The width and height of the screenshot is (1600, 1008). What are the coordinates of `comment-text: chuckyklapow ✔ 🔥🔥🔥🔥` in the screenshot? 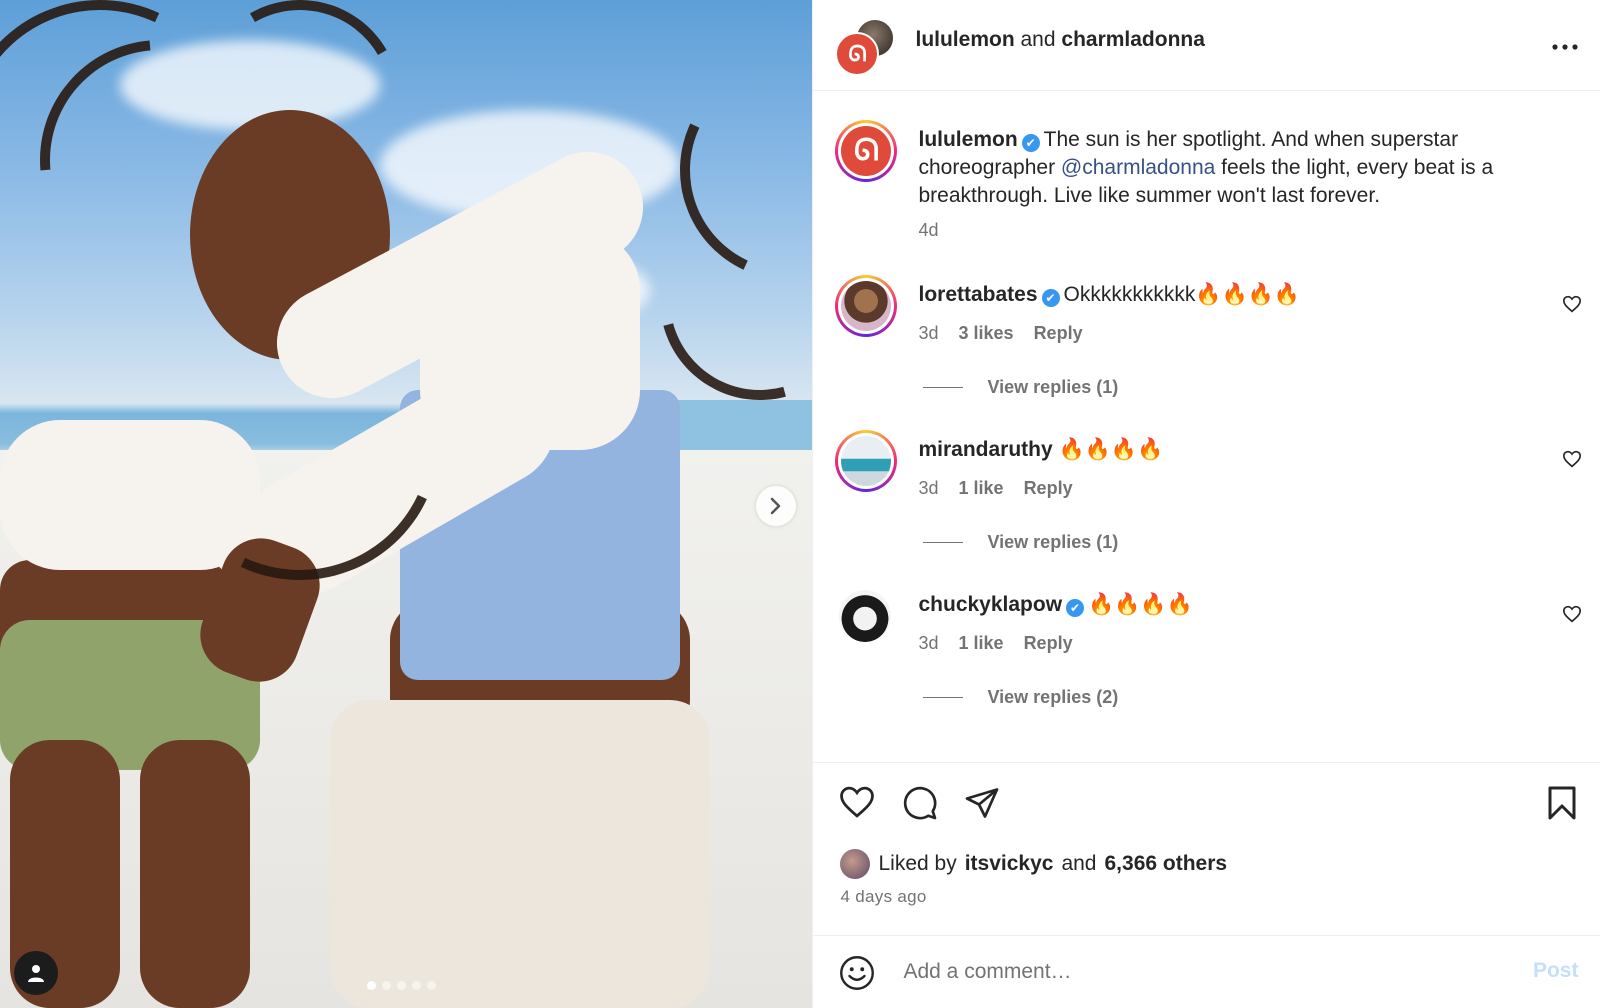 It's located at (1224, 605).